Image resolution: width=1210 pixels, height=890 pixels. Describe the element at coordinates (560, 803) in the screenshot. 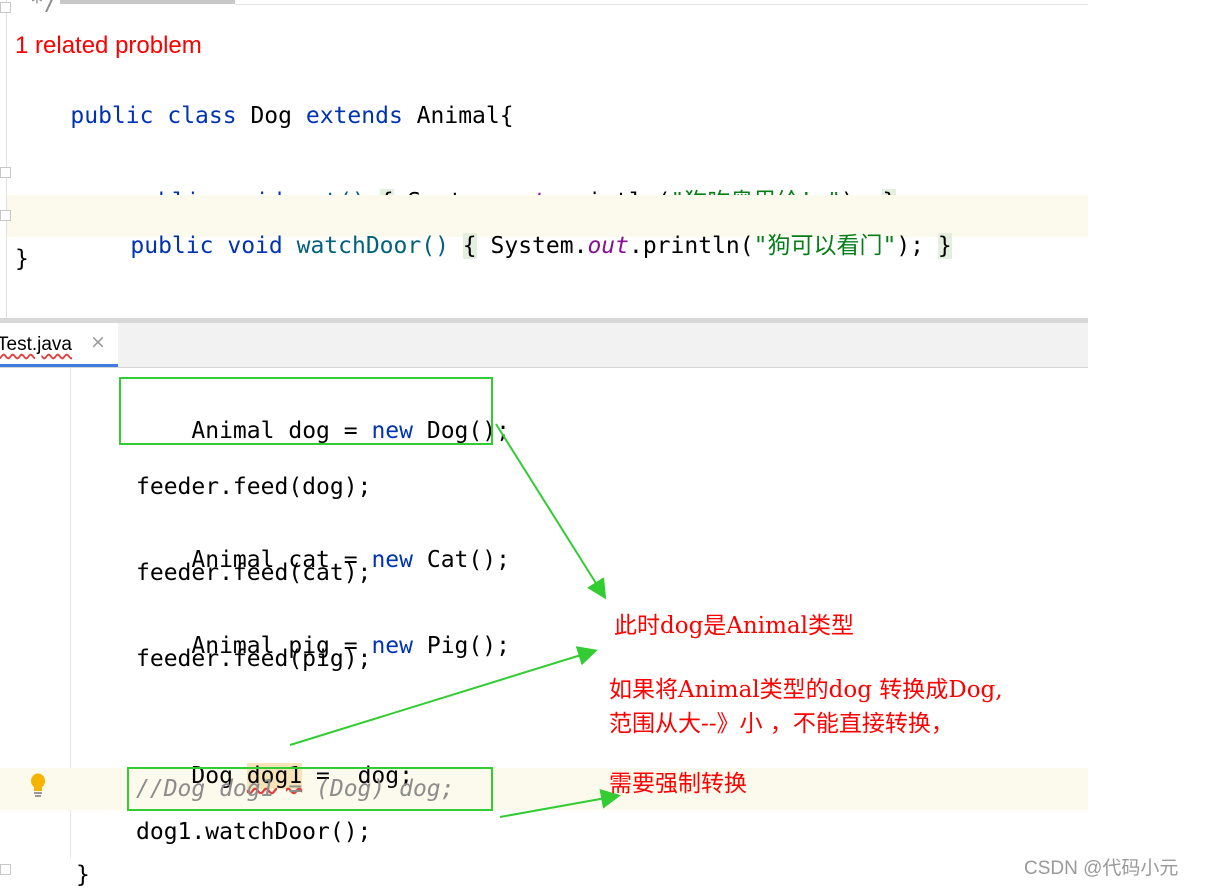

I see `arrow-to-note-cast` at that location.